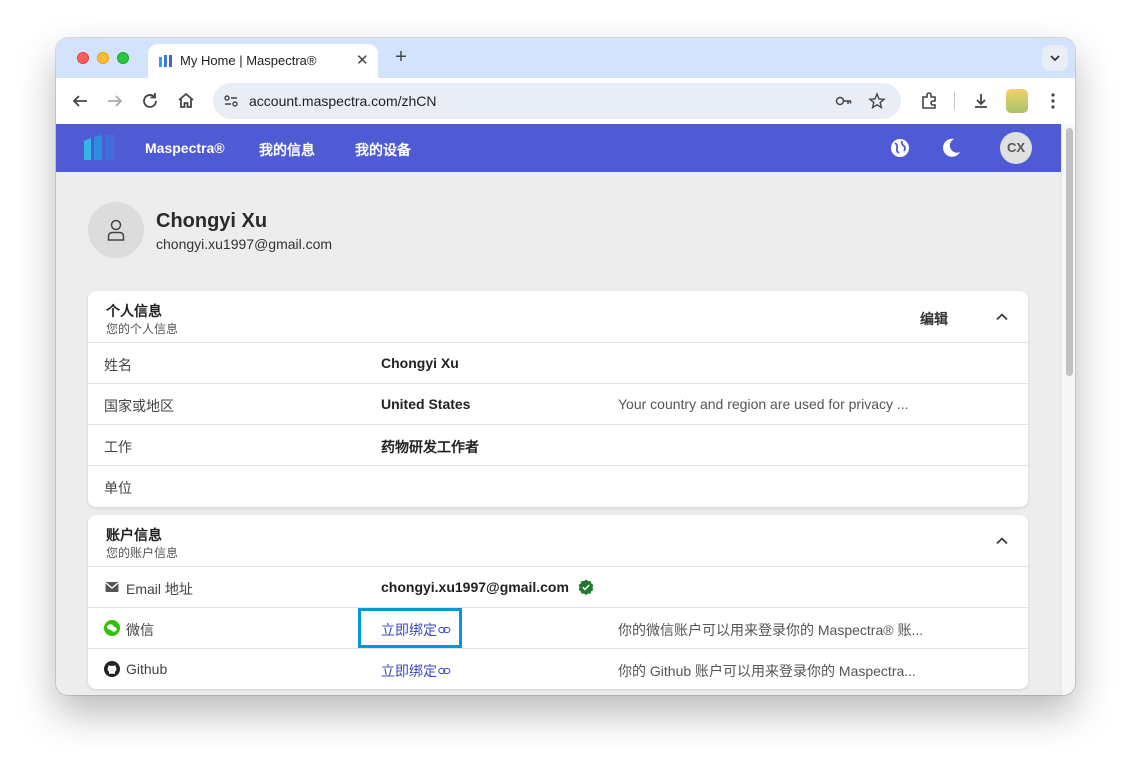 Image resolution: width=1131 pixels, height=770 pixels. What do you see at coordinates (558, 148) in the screenshot?
I see `app-header: Maspectra® 我的信息 我的设备 CX` at bounding box center [558, 148].